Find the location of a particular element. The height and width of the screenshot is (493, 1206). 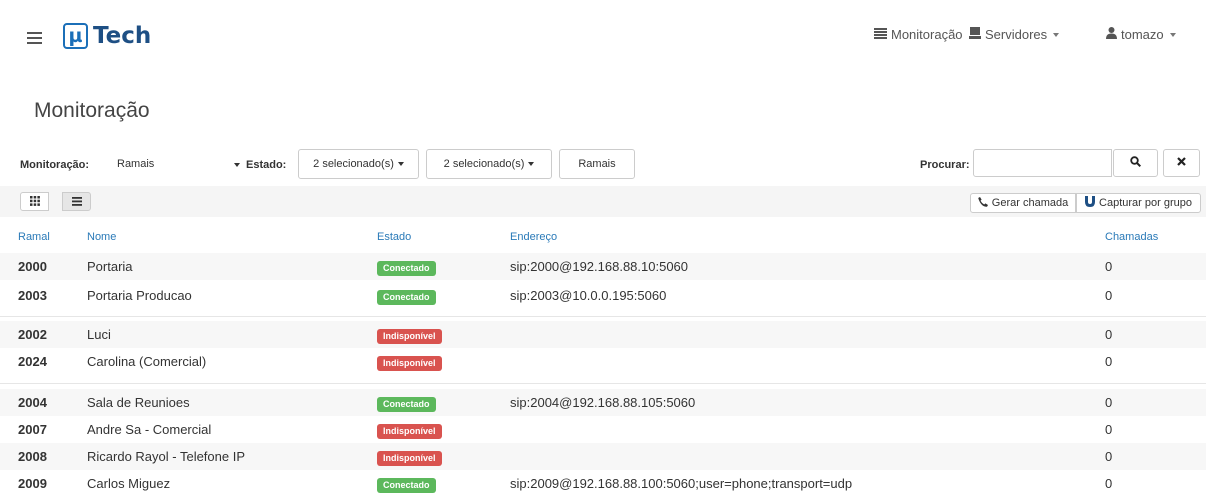

ramais-button: Ramais is located at coordinates (597, 164).